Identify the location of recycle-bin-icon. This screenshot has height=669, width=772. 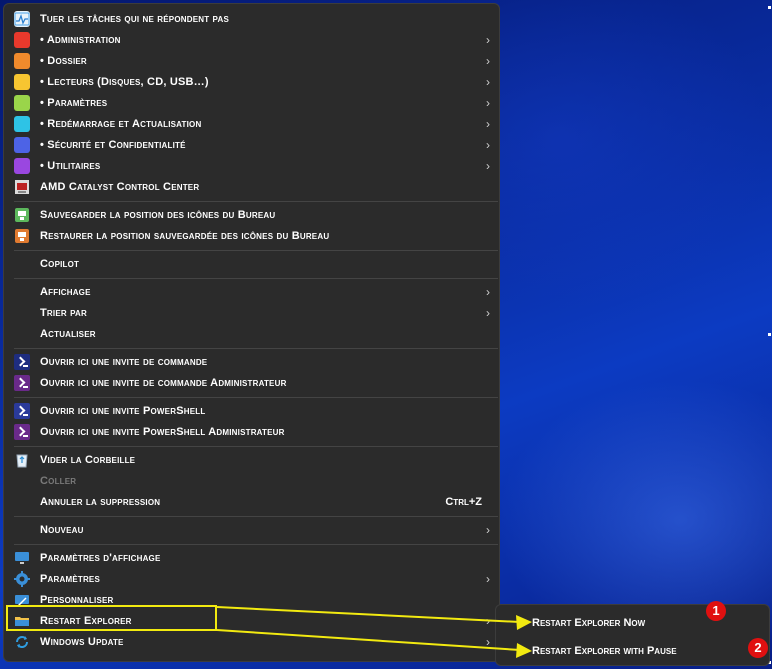
(22, 460).